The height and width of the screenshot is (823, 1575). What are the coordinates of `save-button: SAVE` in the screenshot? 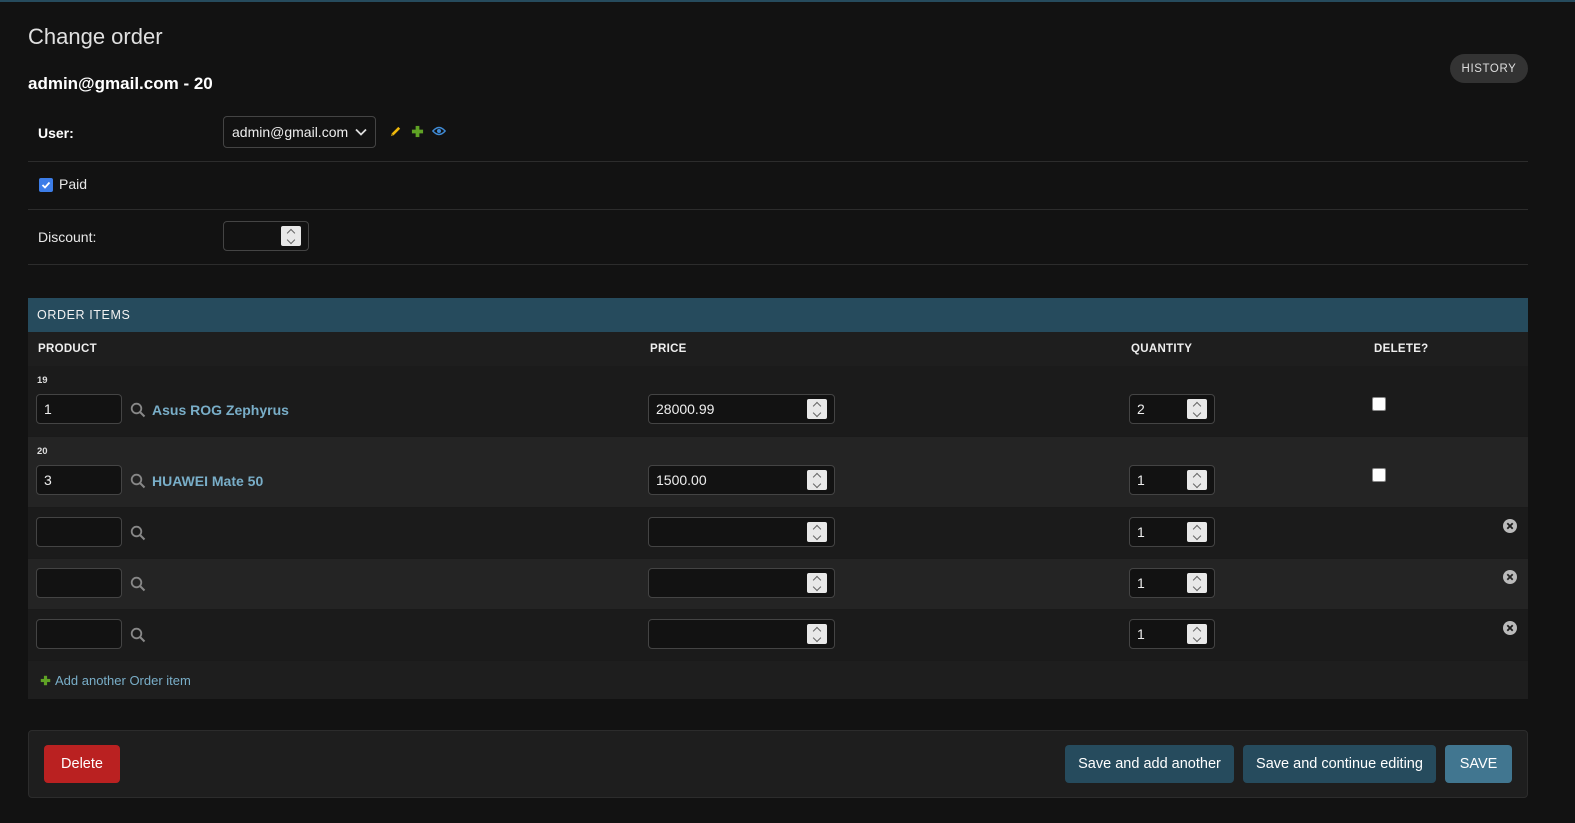 It's located at (1478, 764).